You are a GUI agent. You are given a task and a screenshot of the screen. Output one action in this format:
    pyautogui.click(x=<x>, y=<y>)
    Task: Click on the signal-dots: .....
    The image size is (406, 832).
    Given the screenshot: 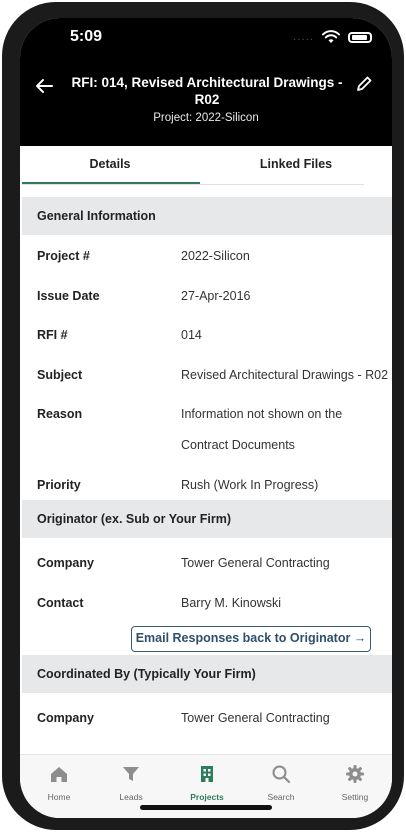 What is the action you would take?
    pyautogui.click(x=303, y=37)
    